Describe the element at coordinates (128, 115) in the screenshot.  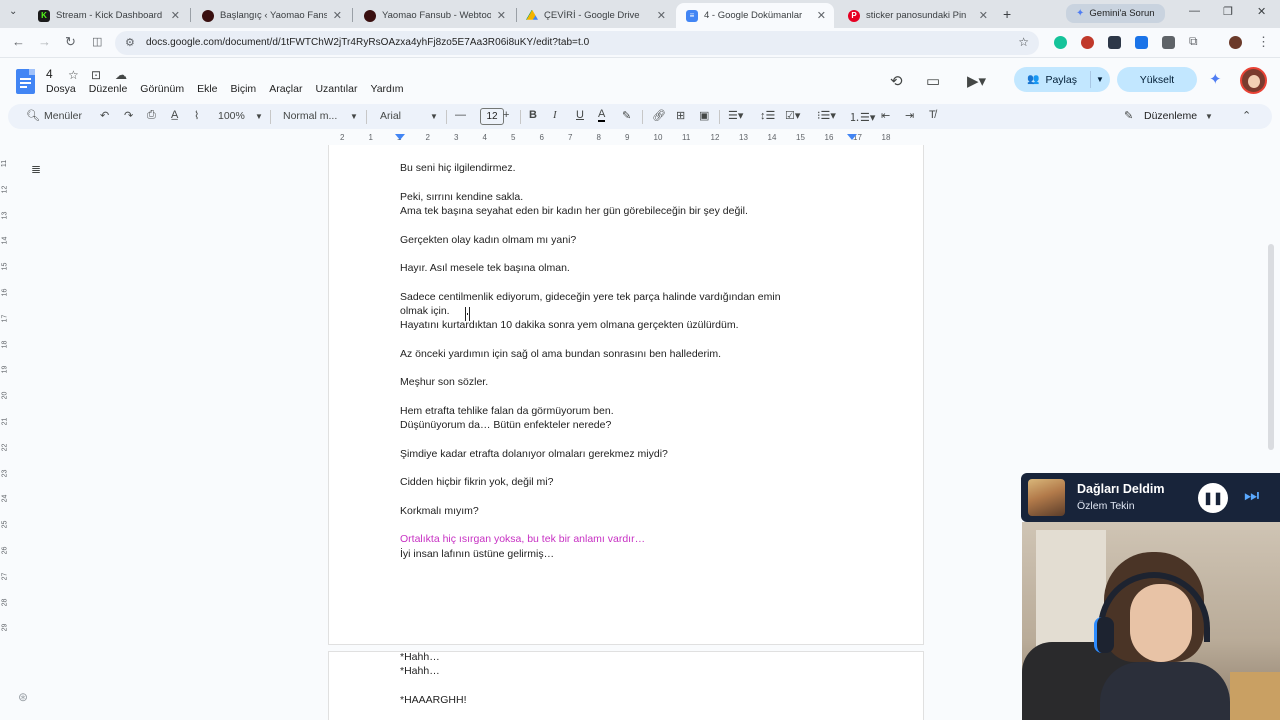
I see `redo-icon: ↷` at that location.